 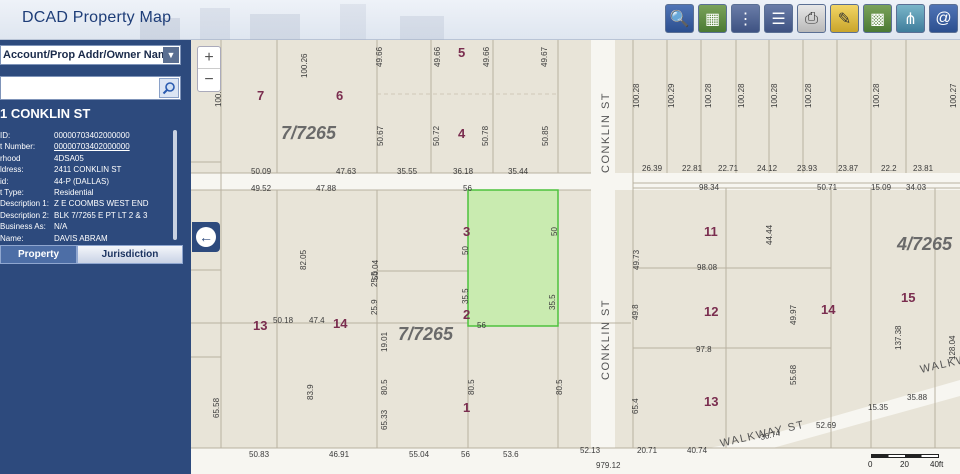 What do you see at coordinates (908, 462) in the screenshot?
I see `scale-bar: 0 20 40ft` at bounding box center [908, 462].